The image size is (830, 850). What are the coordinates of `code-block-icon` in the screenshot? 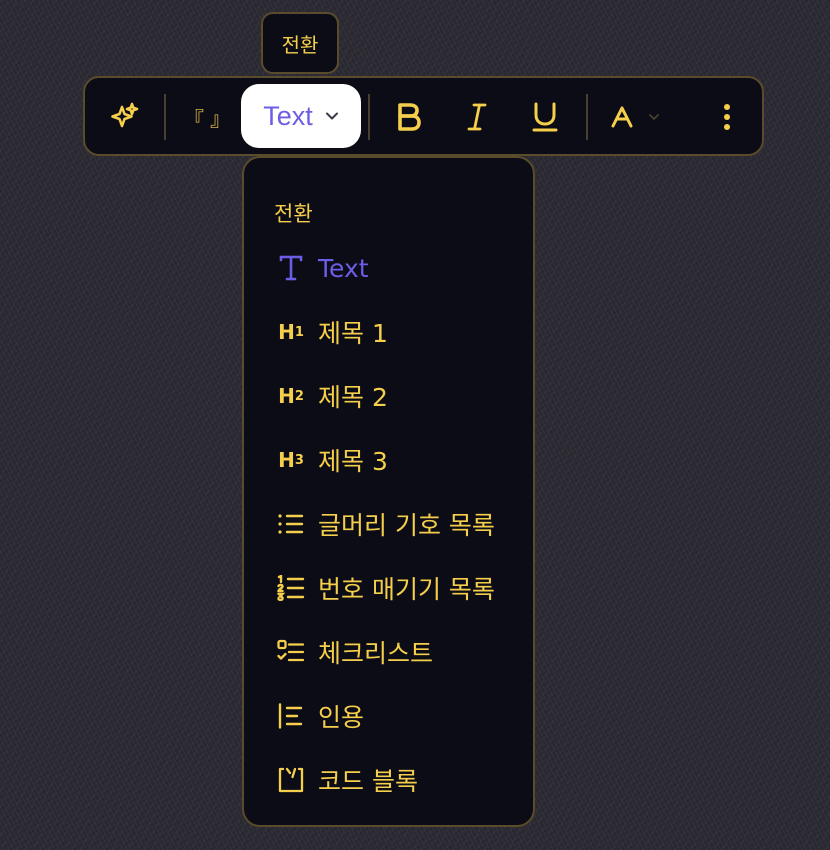 It's located at (291, 780).